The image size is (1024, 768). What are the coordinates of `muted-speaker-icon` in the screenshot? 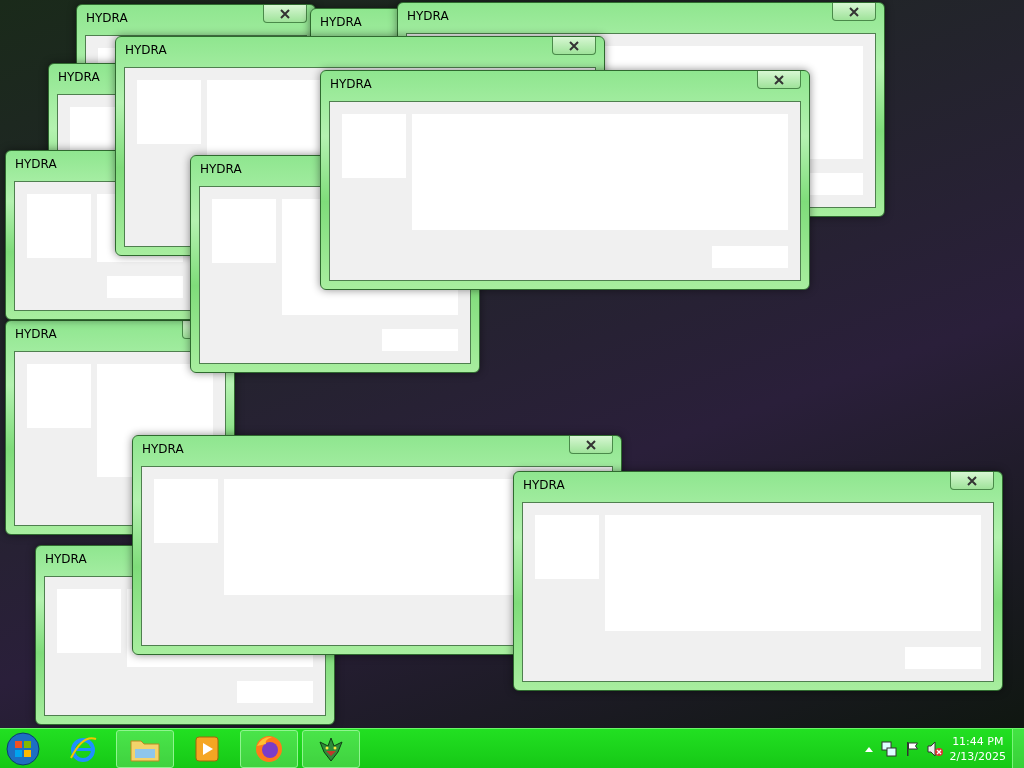 It's located at (934, 748).